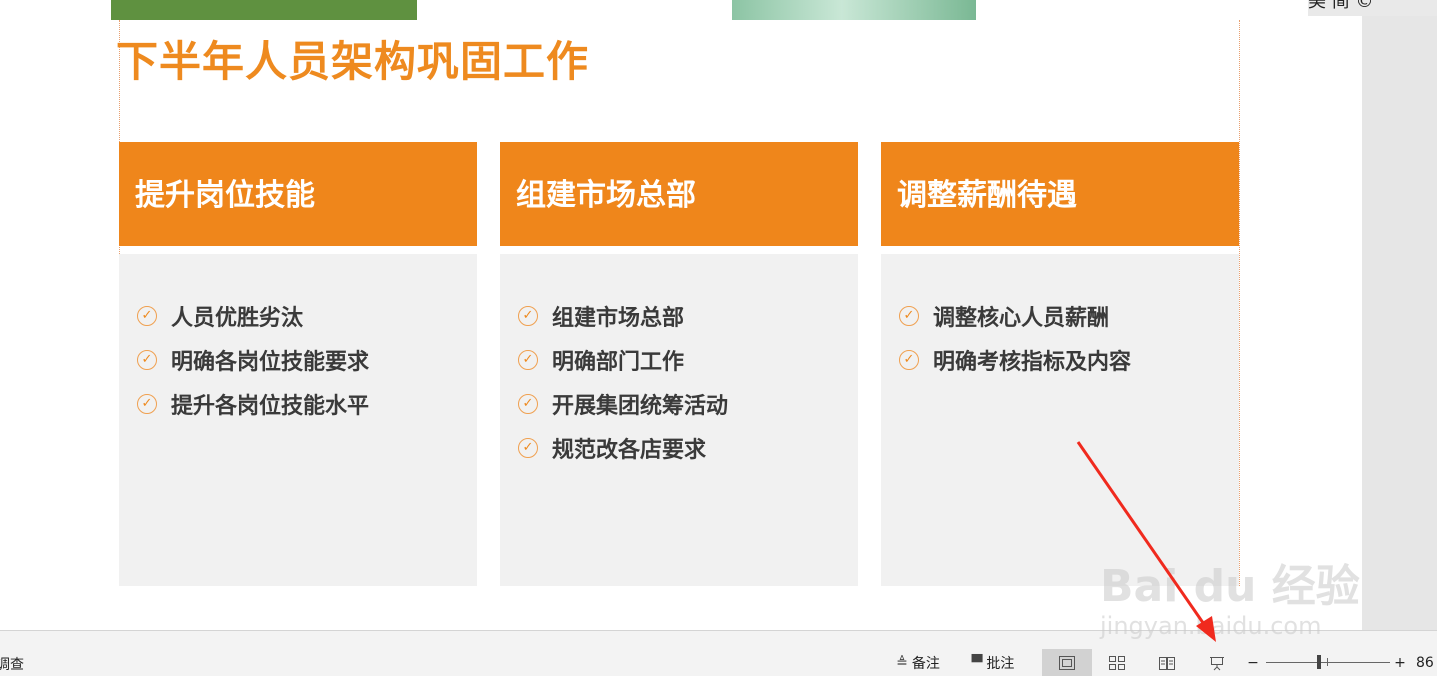  I want to click on notes-button: ≜ 备注, so click(918, 662).